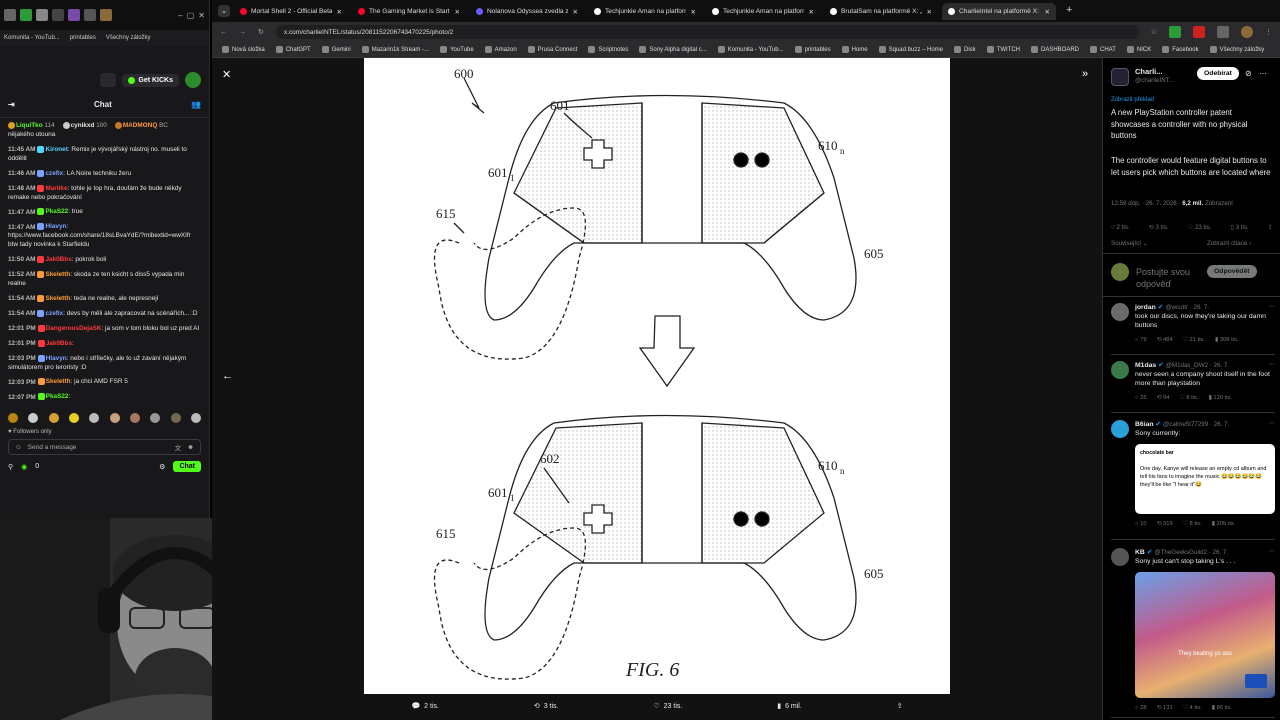  Describe the element at coordinates (1247, 32) in the screenshot. I see `profile-avatar` at that location.